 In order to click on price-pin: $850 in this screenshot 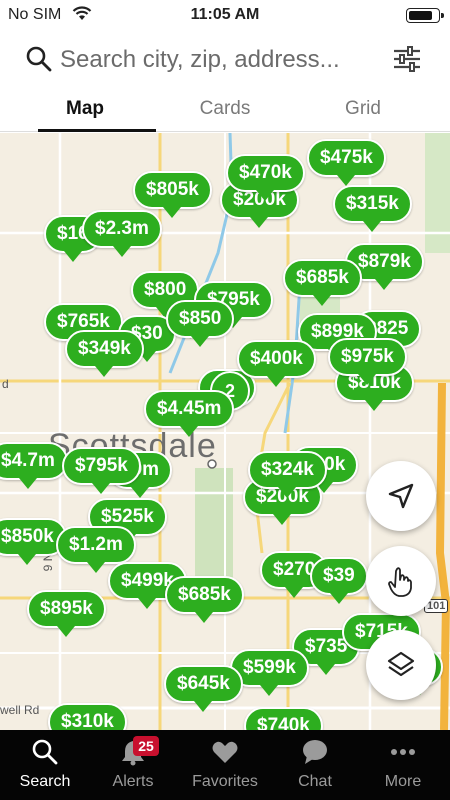, I will do `click(200, 323)`.